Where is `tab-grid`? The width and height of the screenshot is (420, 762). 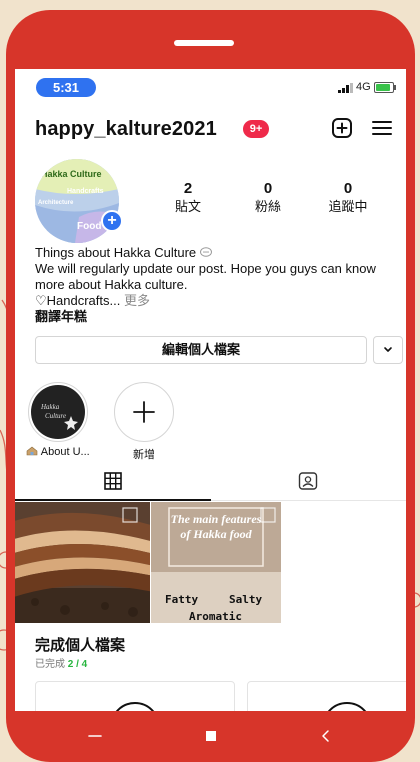
tab-grid is located at coordinates (113, 481).